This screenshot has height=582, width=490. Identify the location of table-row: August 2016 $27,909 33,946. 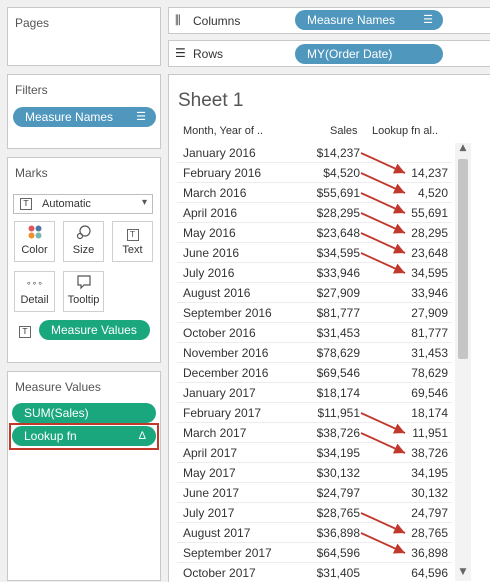
(314, 293).